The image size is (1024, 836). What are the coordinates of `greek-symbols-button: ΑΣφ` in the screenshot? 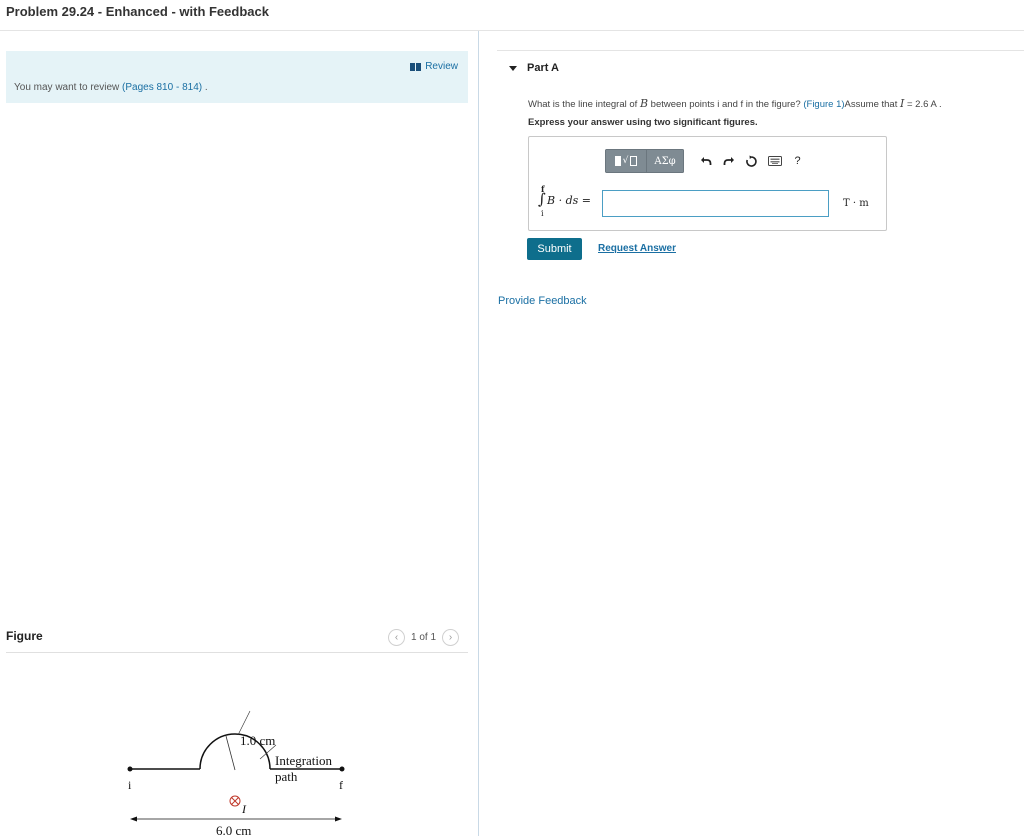 It's located at (665, 161).